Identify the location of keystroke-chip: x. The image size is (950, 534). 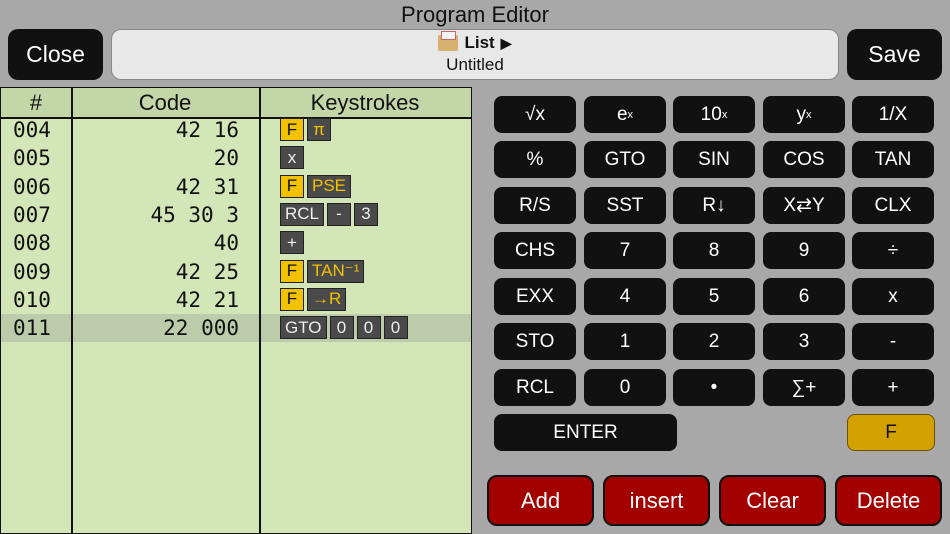
(292, 158).